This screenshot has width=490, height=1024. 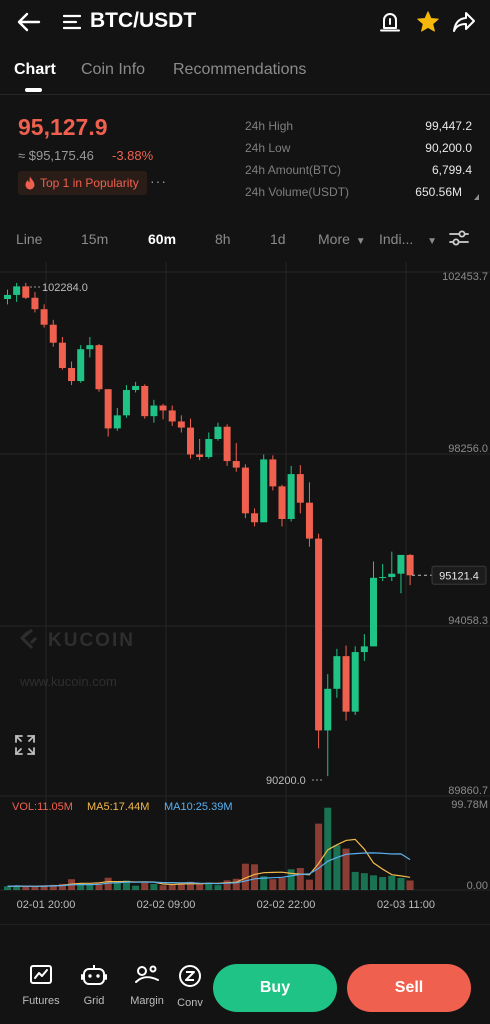 I want to click on usd-price: ≈ $95,175.46, so click(x=56, y=155).